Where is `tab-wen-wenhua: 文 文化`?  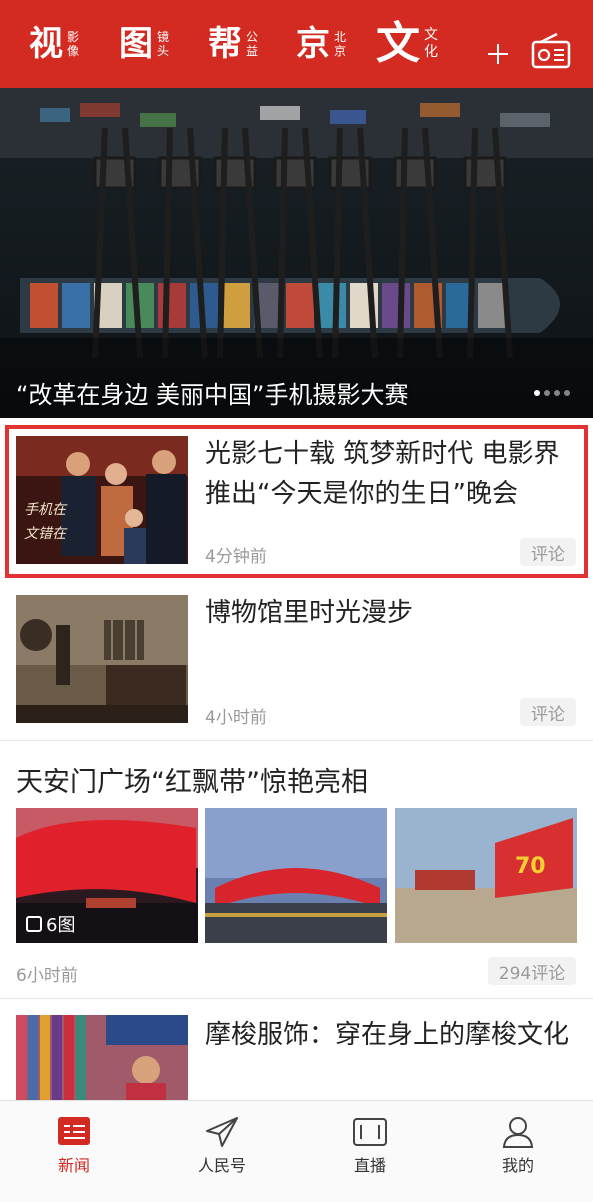 tab-wen-wenhua: 文 文化 is located at coordinates (407, 44).